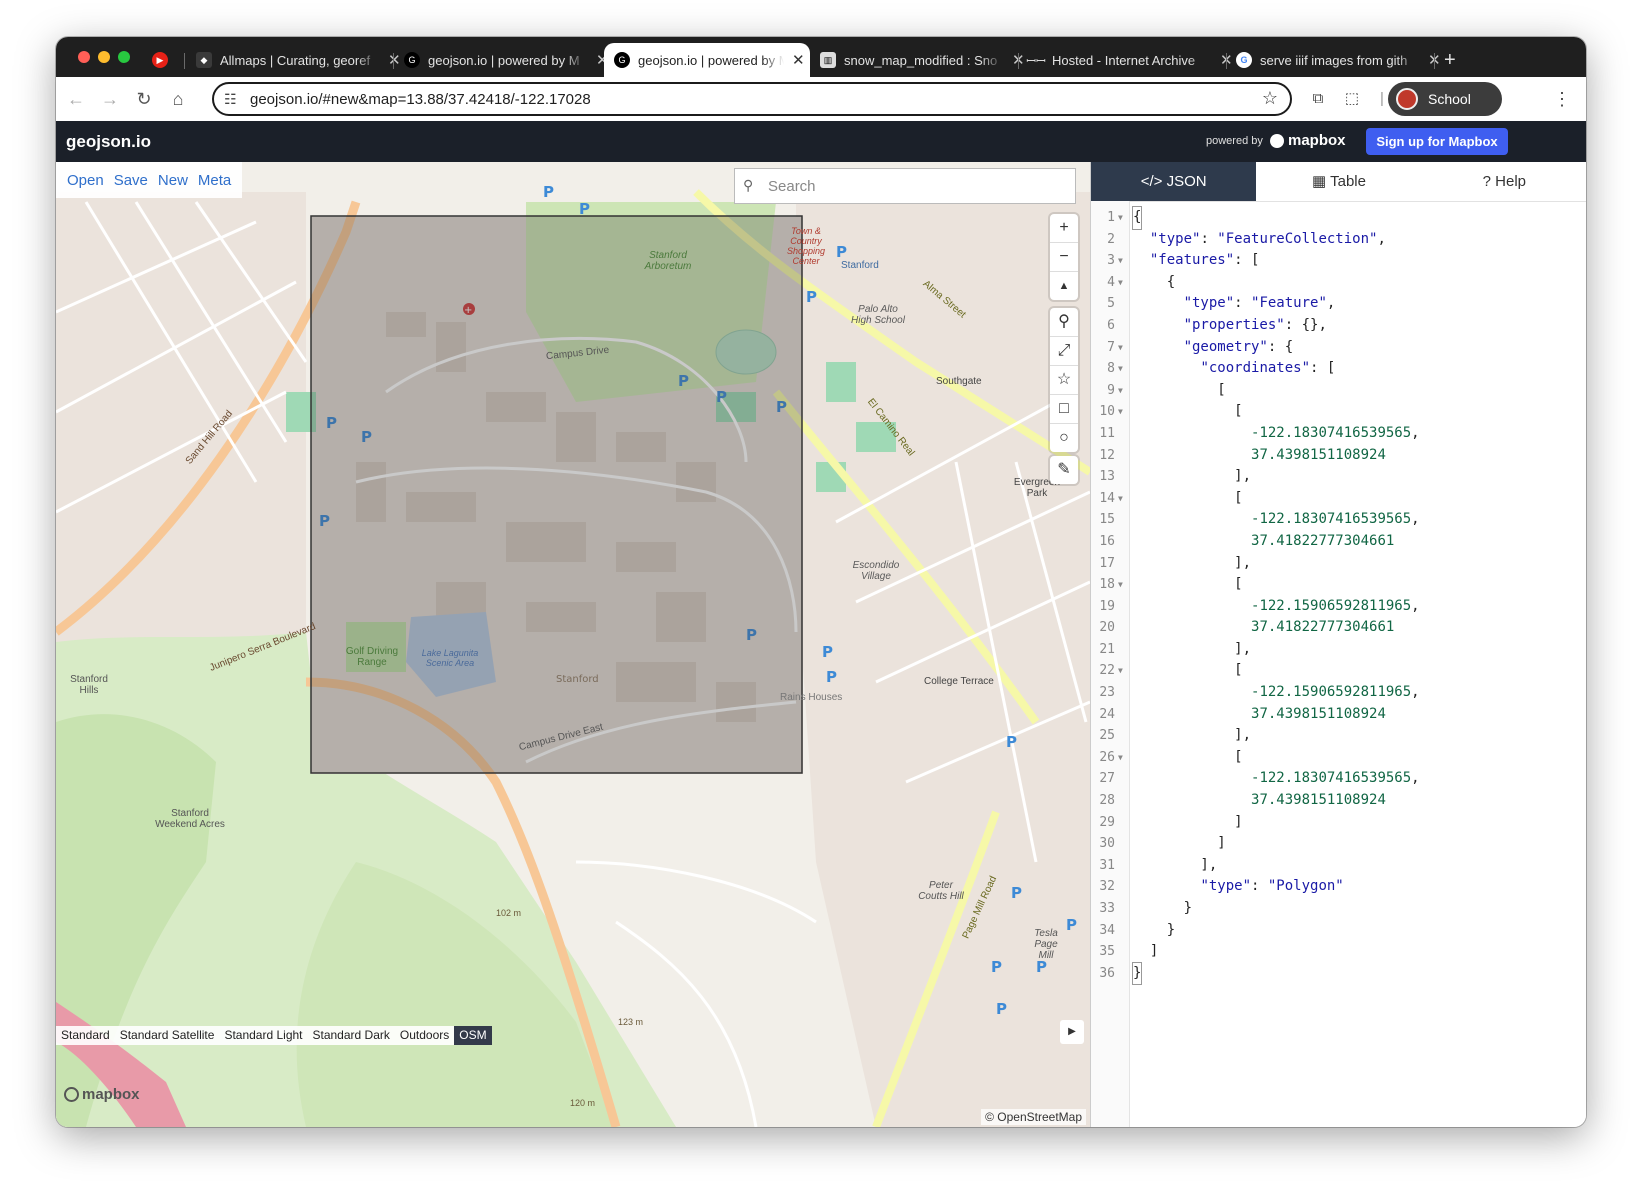  I want to click on code-line: 32 "type": "Polygon", so click(1338, 887).